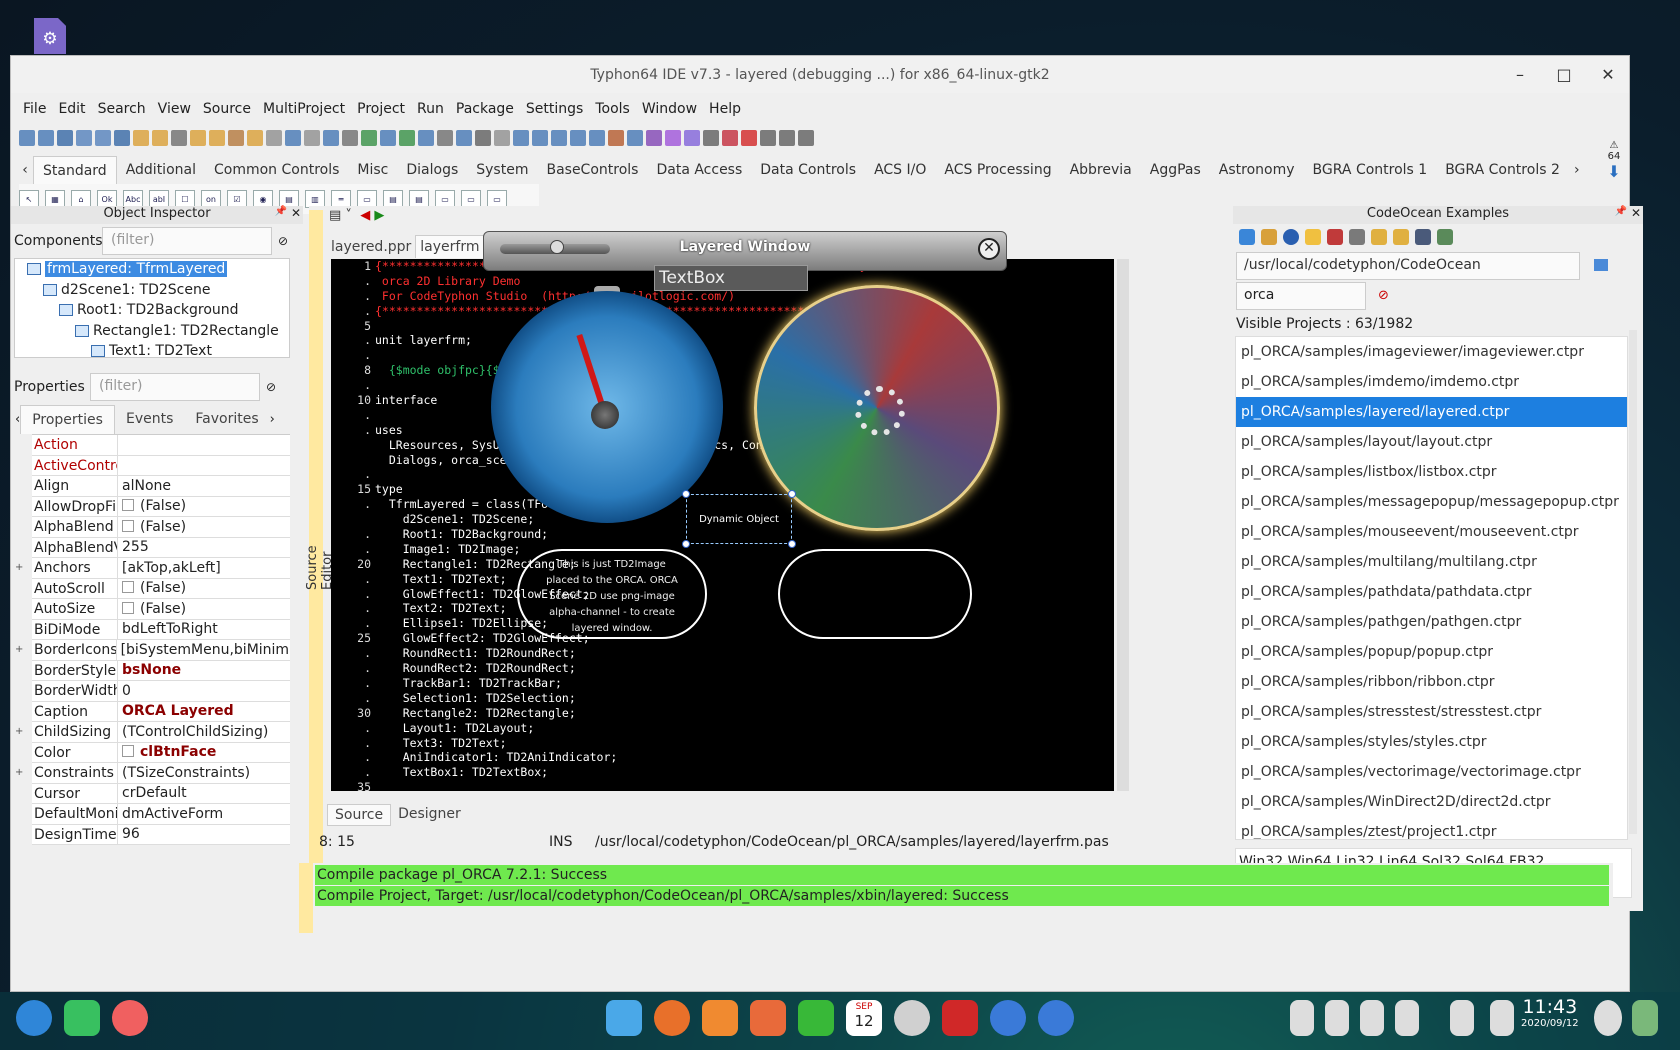  Describe the element at coordinates (864, 1018) in the screenshot. I see `calendar-icon: SEP 12` at that location.